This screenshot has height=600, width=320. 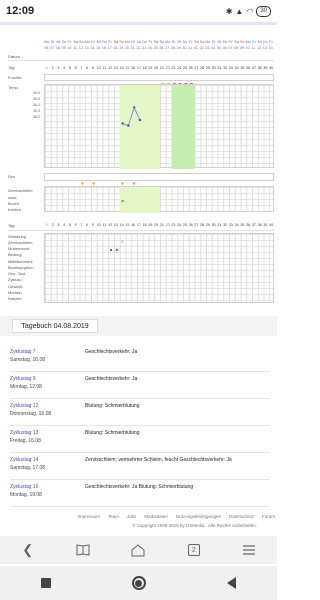 I want to click on back-nav-icon, so click(x=232, y=583).